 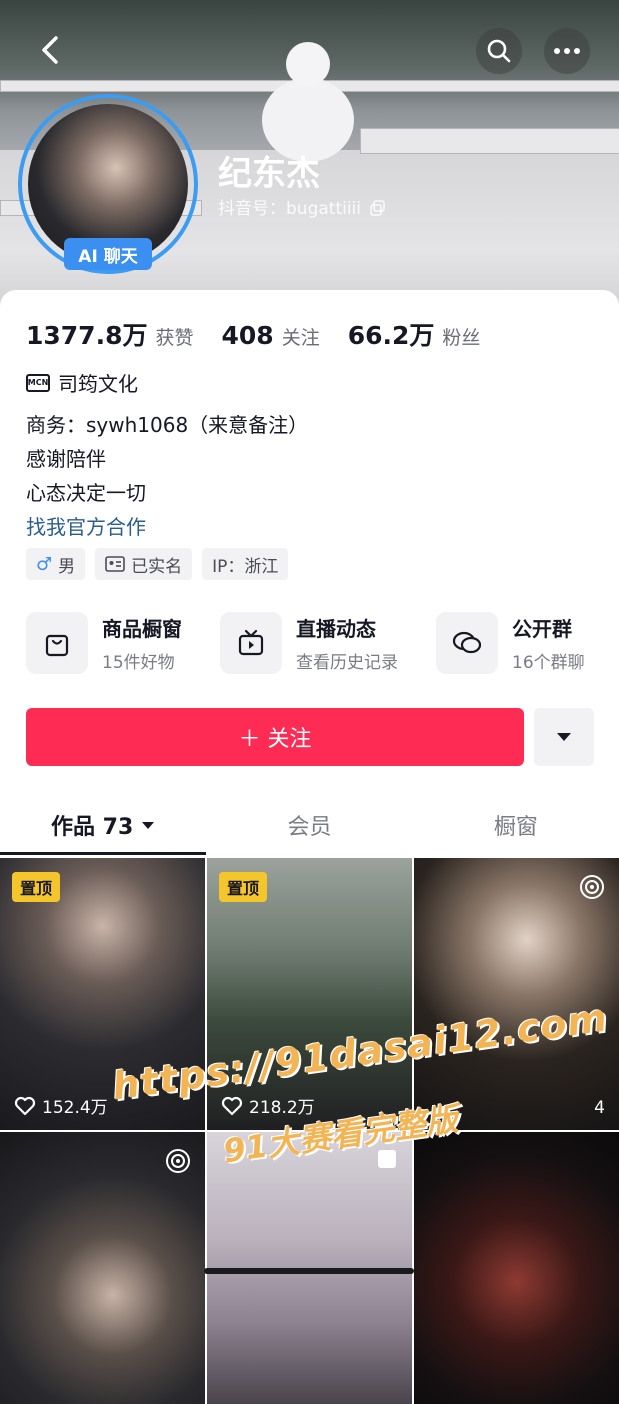 What do you see at coordinates (309, 994) in the screenshot?
I see `video-thumbnail: 置顶 218.2万` at bounding box center [309, 994].